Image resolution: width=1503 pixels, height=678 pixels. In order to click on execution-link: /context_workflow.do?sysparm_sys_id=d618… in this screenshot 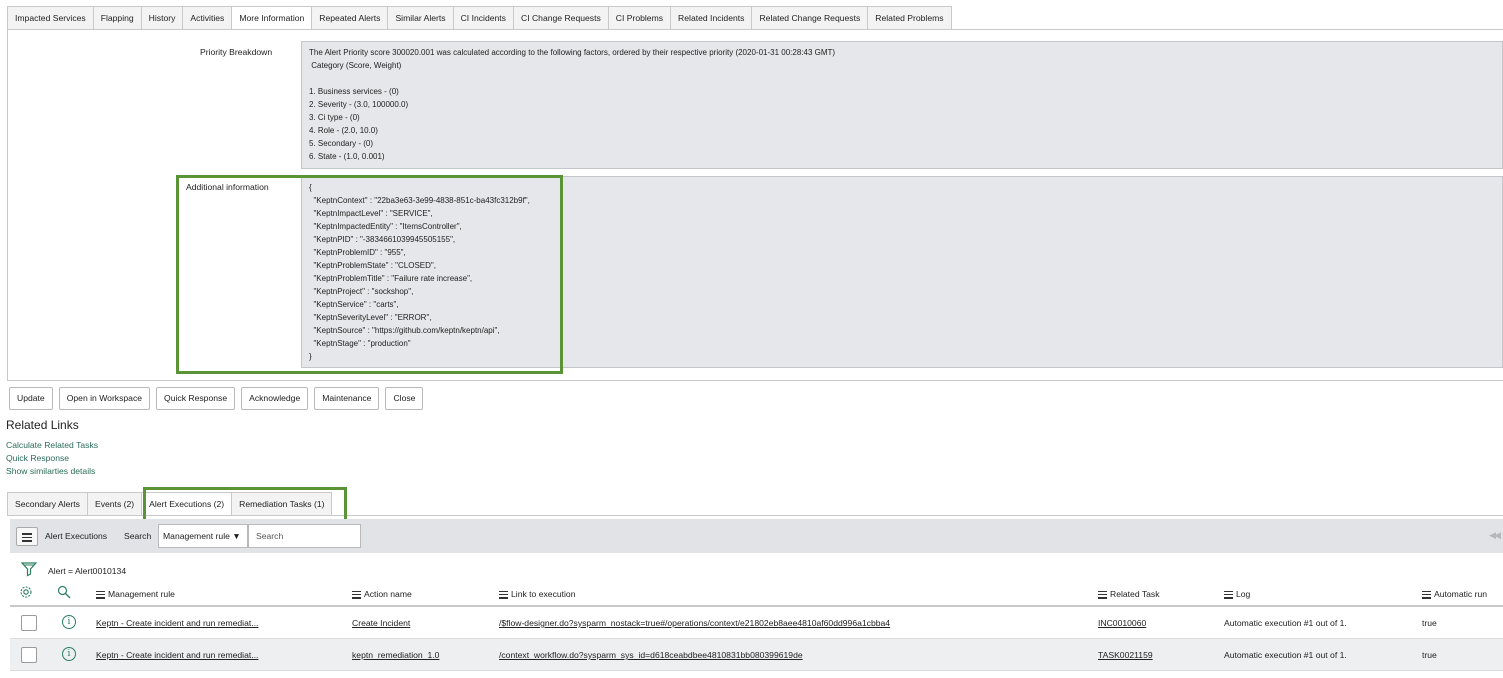, I will do `click(651, 655)`.